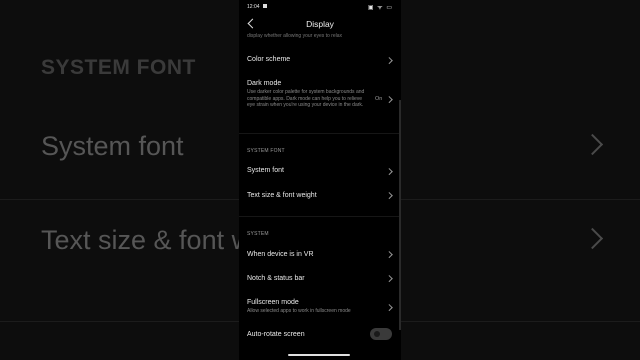 Image resolution: width=640 pixels, height=360 pixels. Describe the element at coordinates (265, 170) in the screenshot. I see `system-font-item: System font` at that location.